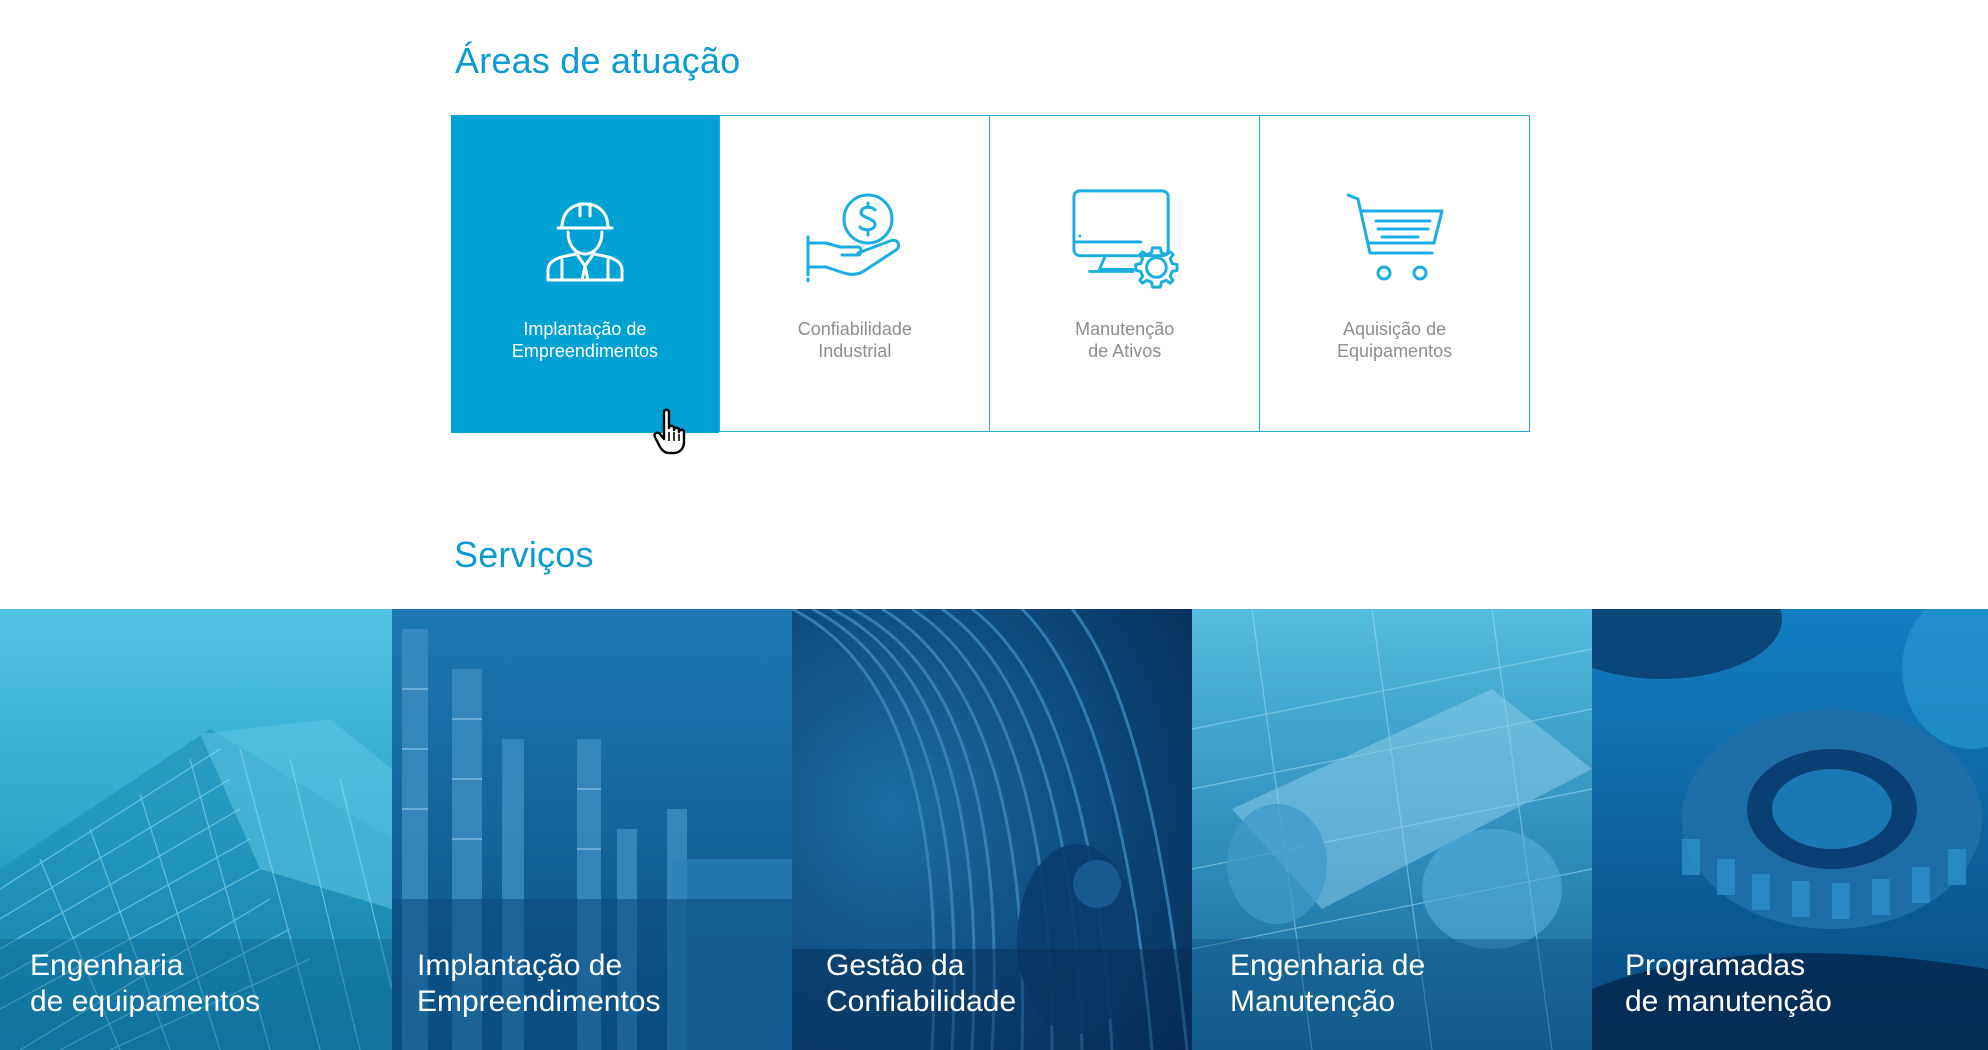 This screenshot has height=1050, width=1988. I want to click on hand-pointer-cursor-icon, so click(669, 431).